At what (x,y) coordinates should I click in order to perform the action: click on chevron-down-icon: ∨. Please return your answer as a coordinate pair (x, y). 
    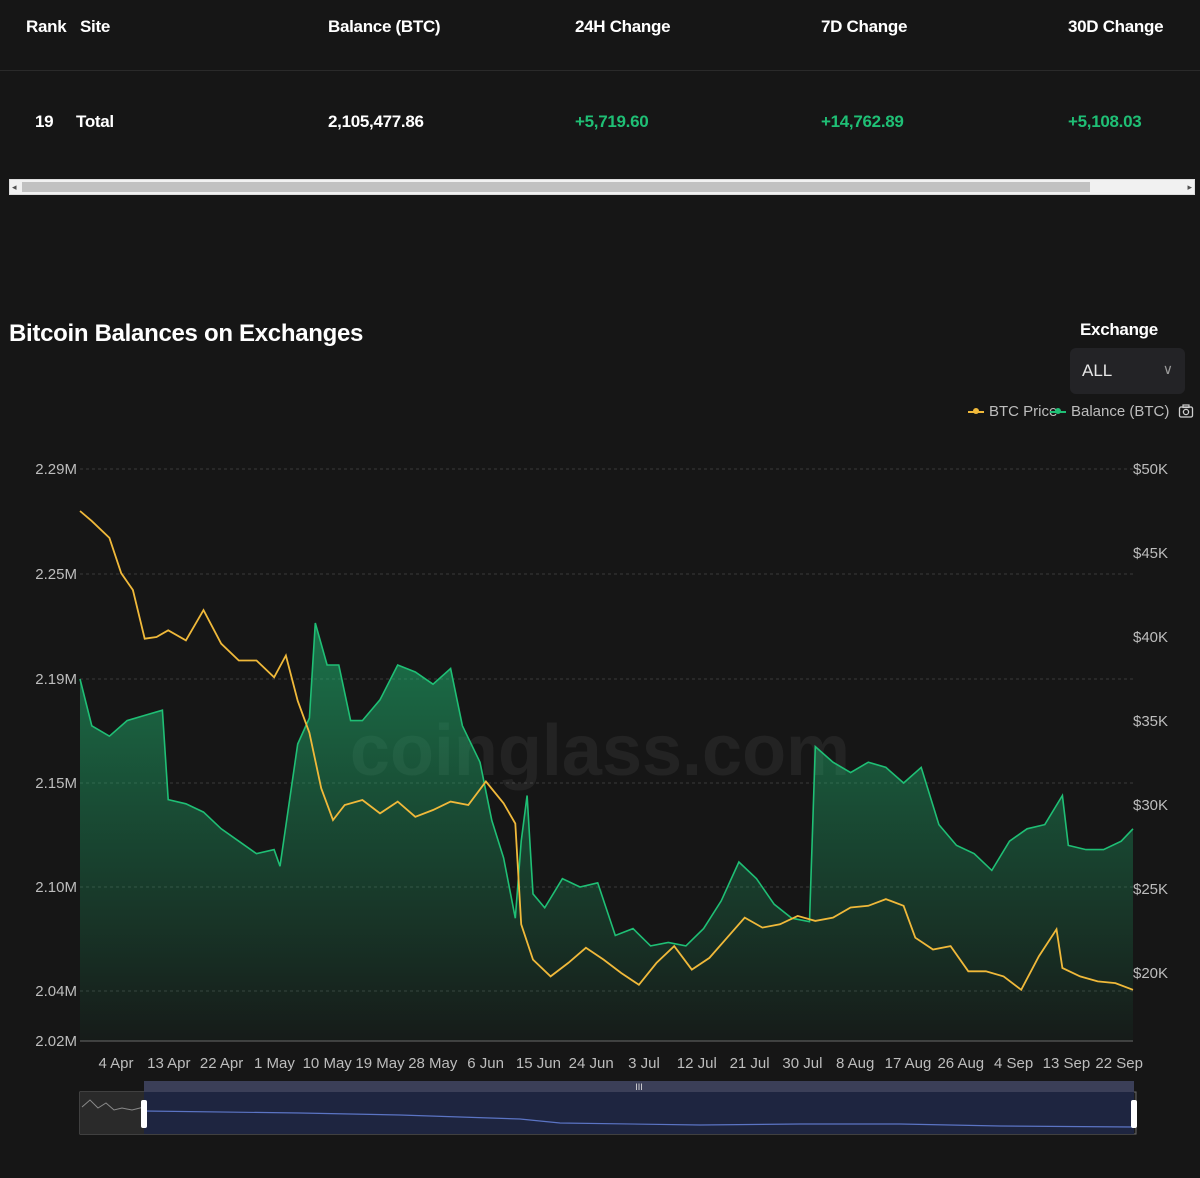
    Looking at the image, I should click on (1167, 369).